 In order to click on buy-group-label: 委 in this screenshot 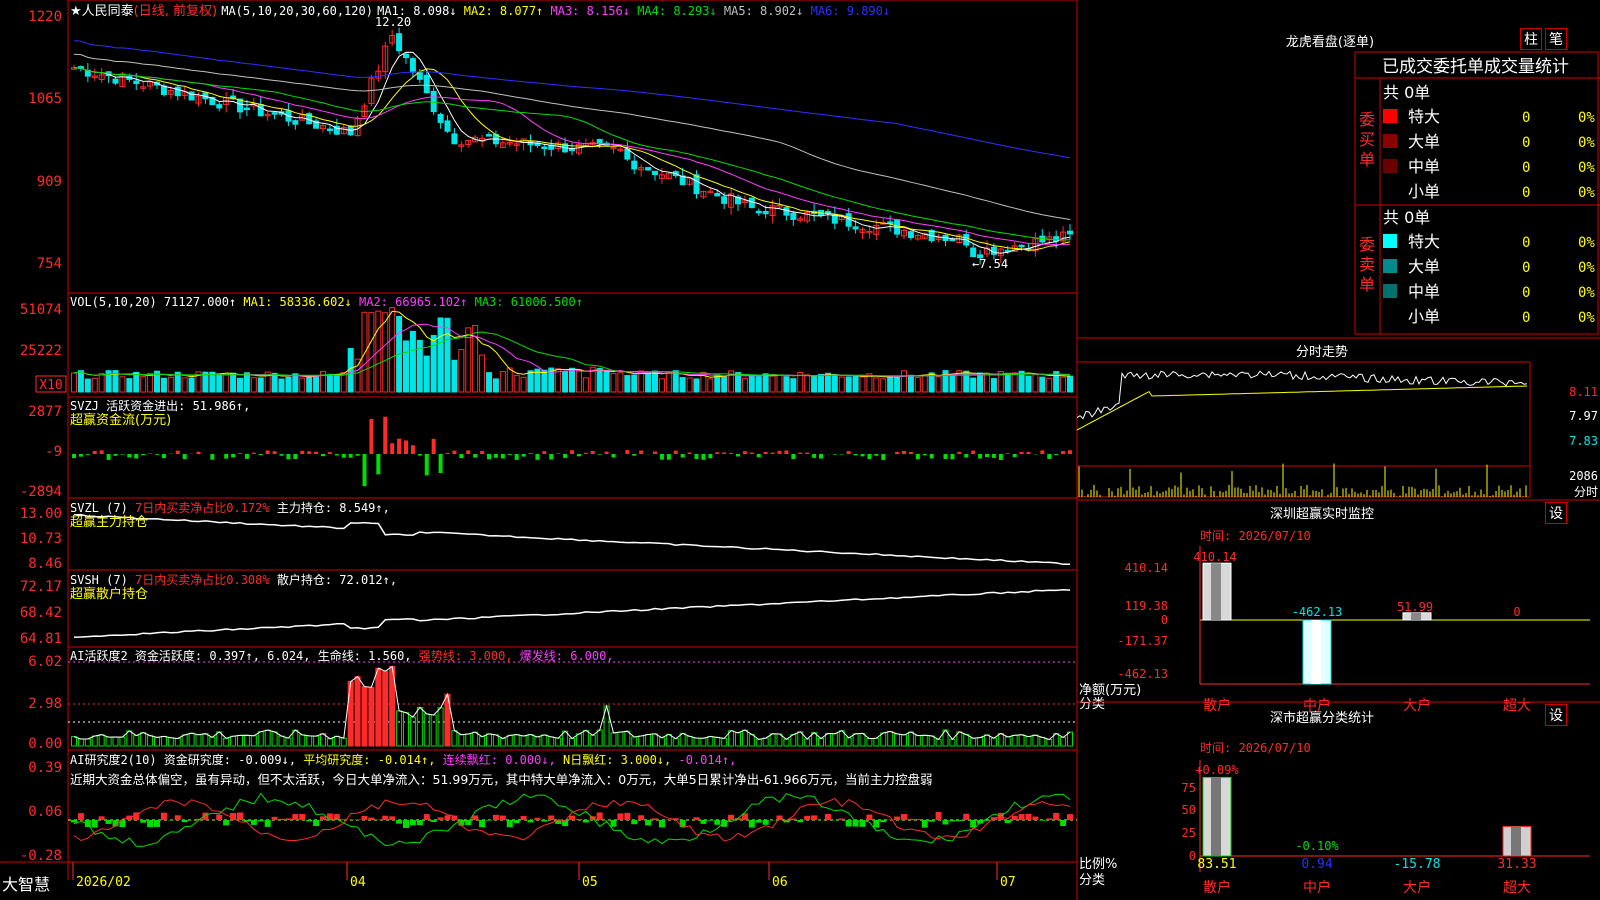, I will do `click(1367, 119)`.